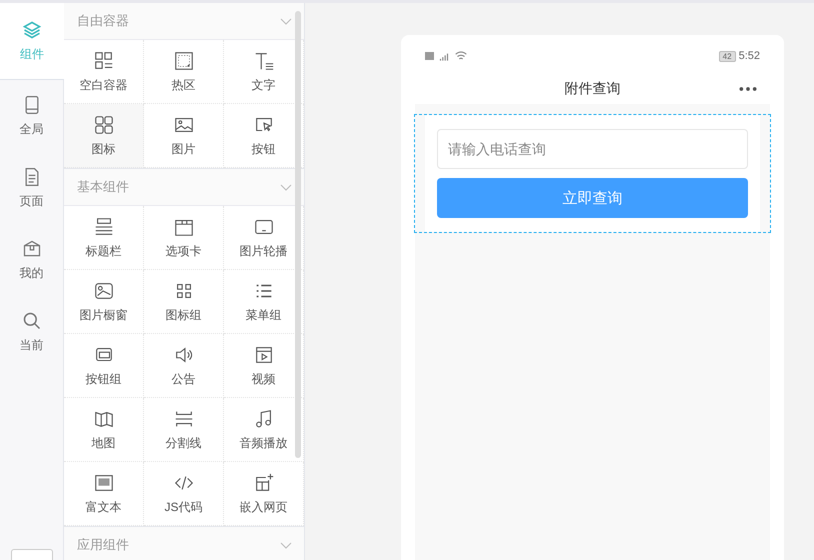 The width and height of the screenshot is (814, 560). What do you see at coordinates (184, 302) in the screenshot?
I see `component-tile: 图标组` at bounding box center [184, 302].